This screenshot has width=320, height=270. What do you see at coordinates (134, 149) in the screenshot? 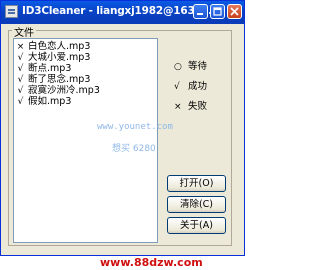
I see `watermark-text: 想买 6280` at bounding box center [134, 149].